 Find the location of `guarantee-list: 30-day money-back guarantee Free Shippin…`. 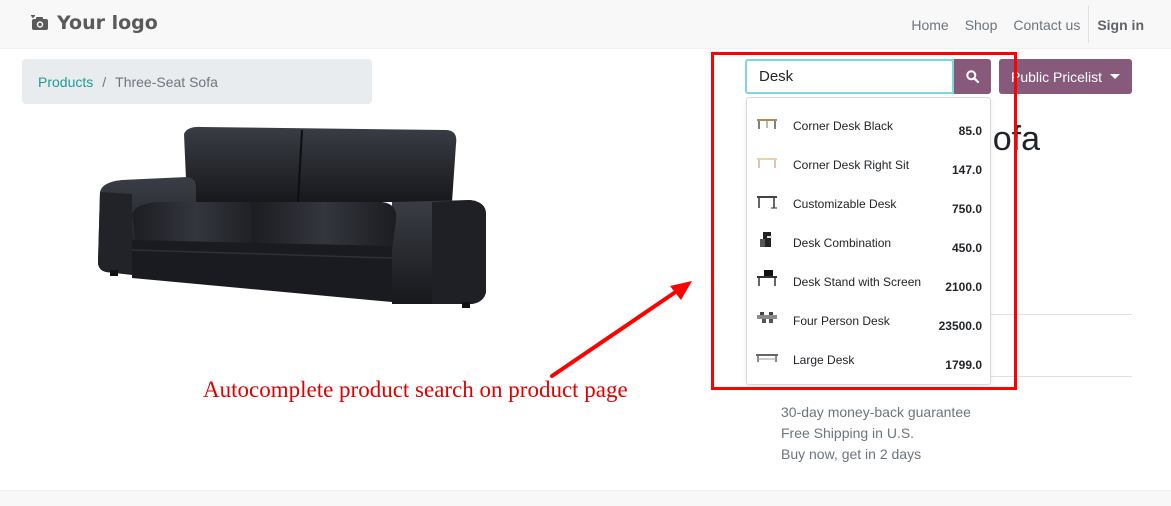

guarantee-list: 30-day money-back guarantee Free Shippin… is located at coordinates (876, 433).